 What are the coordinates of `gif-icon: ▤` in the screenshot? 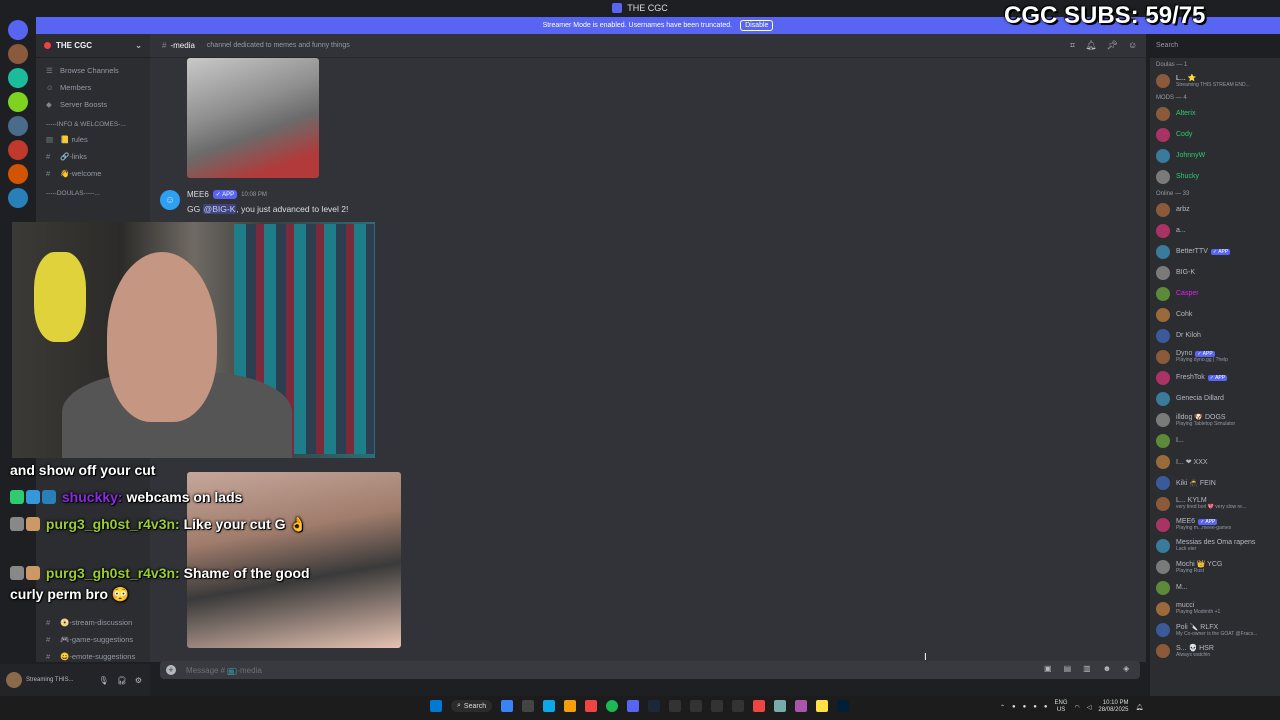 It's located at (1068, 668).